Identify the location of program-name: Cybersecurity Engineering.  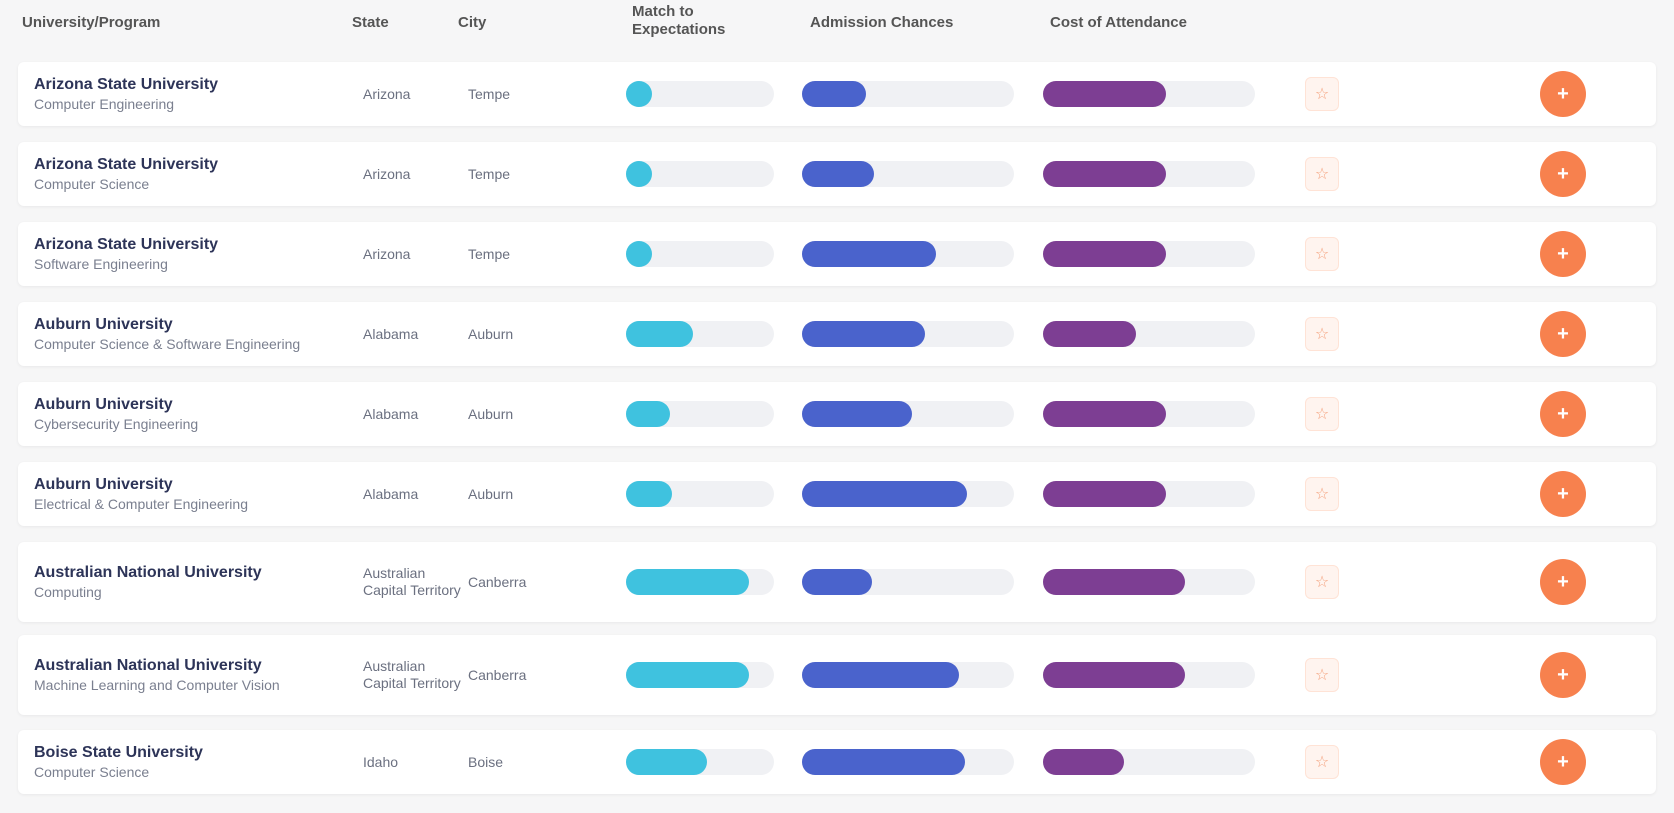
(116, 424).